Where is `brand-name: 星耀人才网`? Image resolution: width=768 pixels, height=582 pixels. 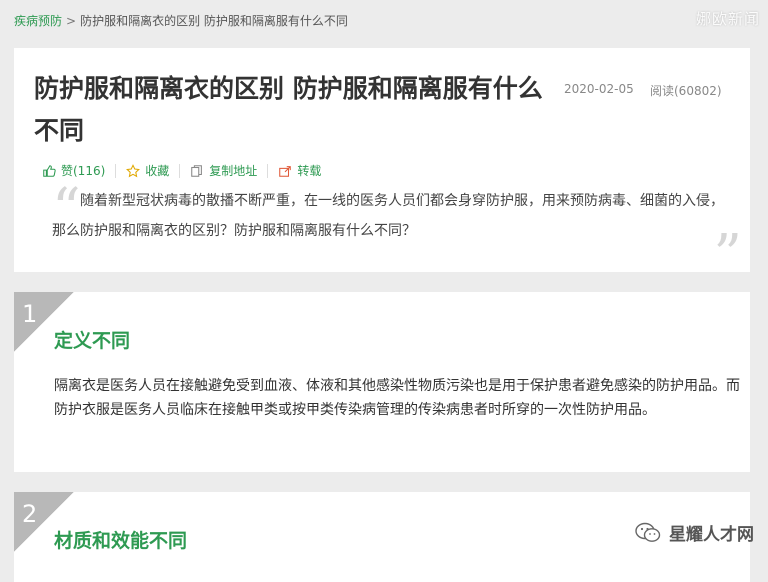
brand-name: 星耀人才网 is located at coordinates (711, 535).